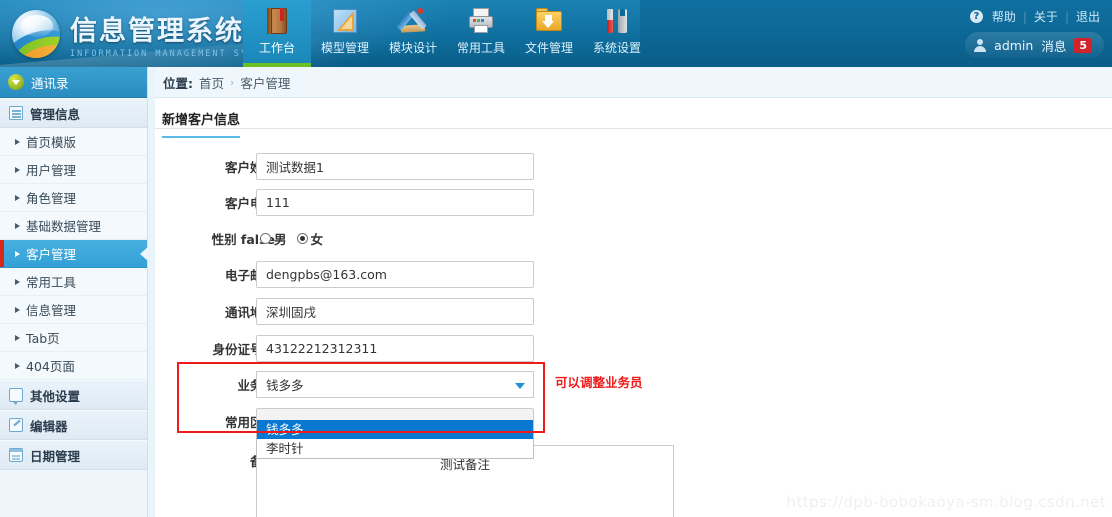 The image size is (1112, 517). What do you see at coordinates (302, 238) in the screenshot?
I see `gender-female-radio` at bounding box center [302, 238].